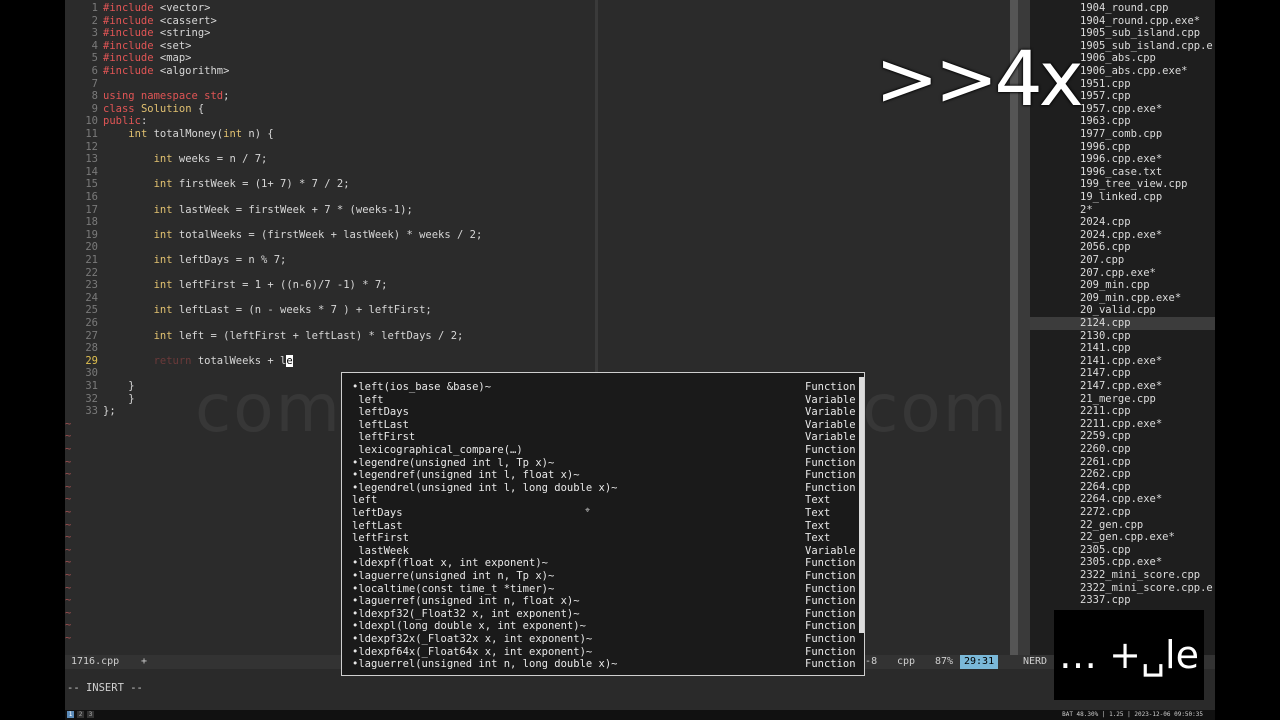 This screenshot has width=1280, height=720. I want to click on file-tree-item: 1977_comb.cpp, so click(1121, 134).